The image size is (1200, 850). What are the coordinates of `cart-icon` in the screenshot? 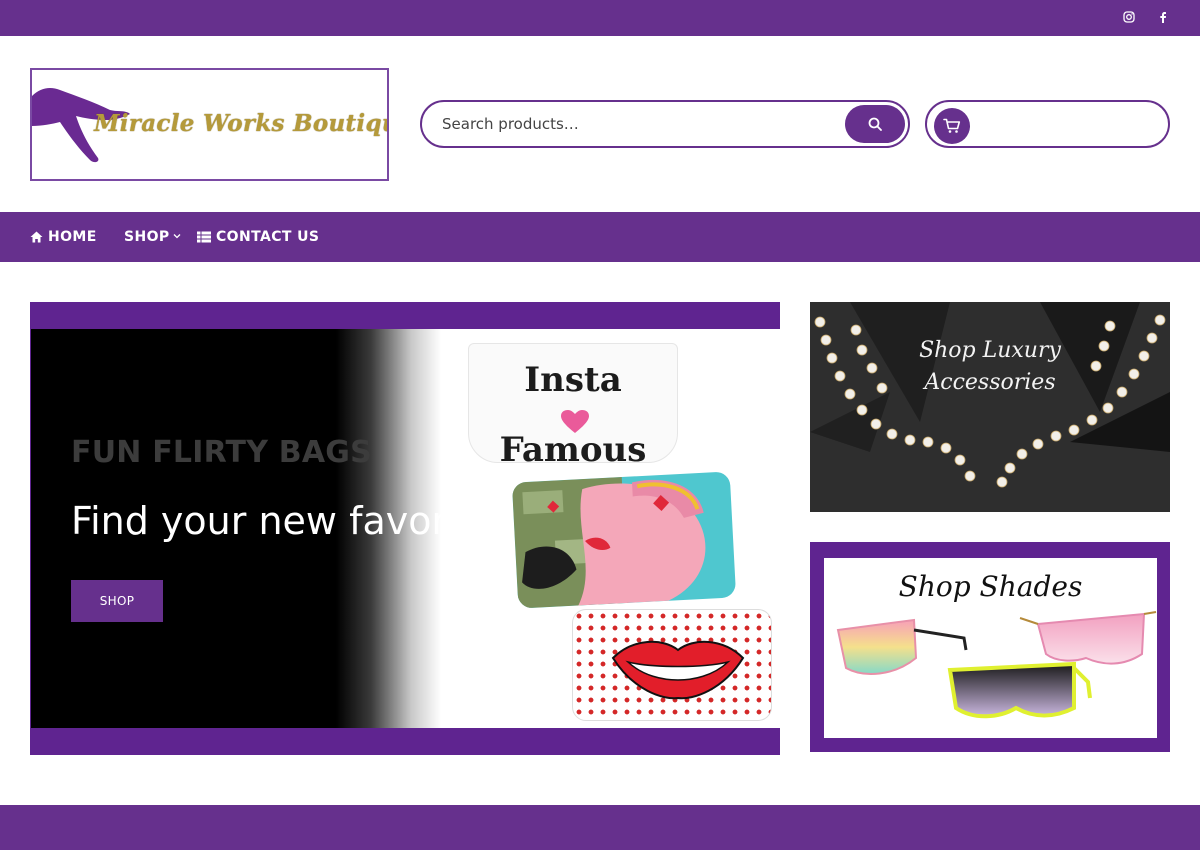 It's located at (952, 125).